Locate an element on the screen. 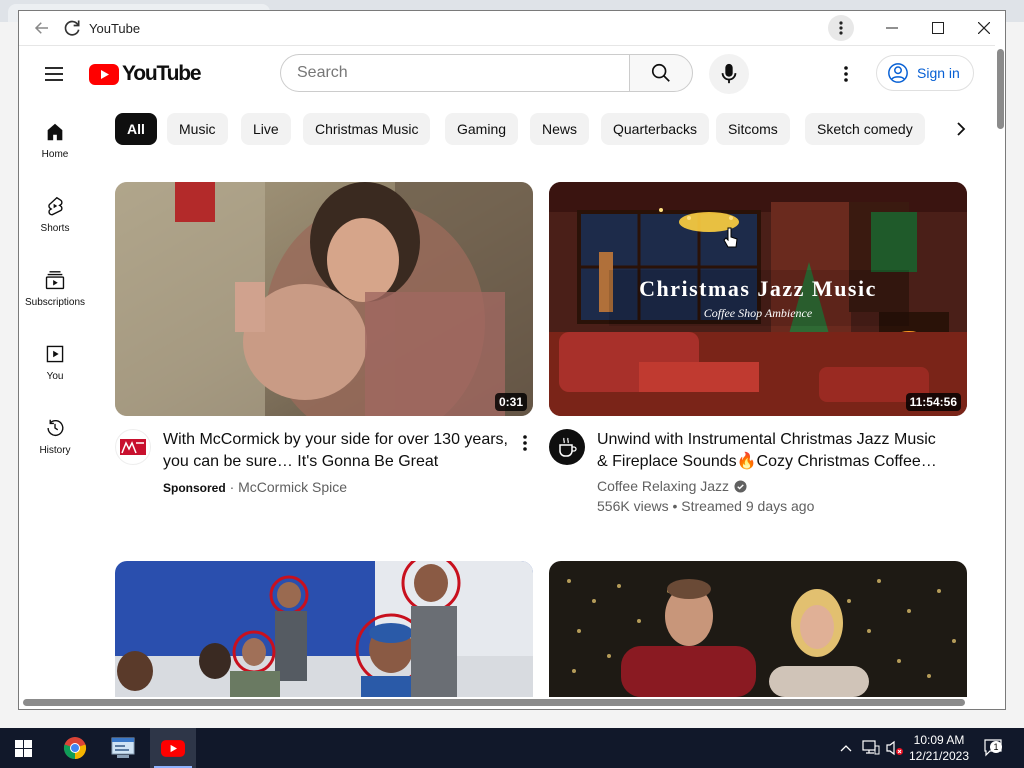 The image size is (1024, 768). maximize-button is located at coordinates (938, 28).